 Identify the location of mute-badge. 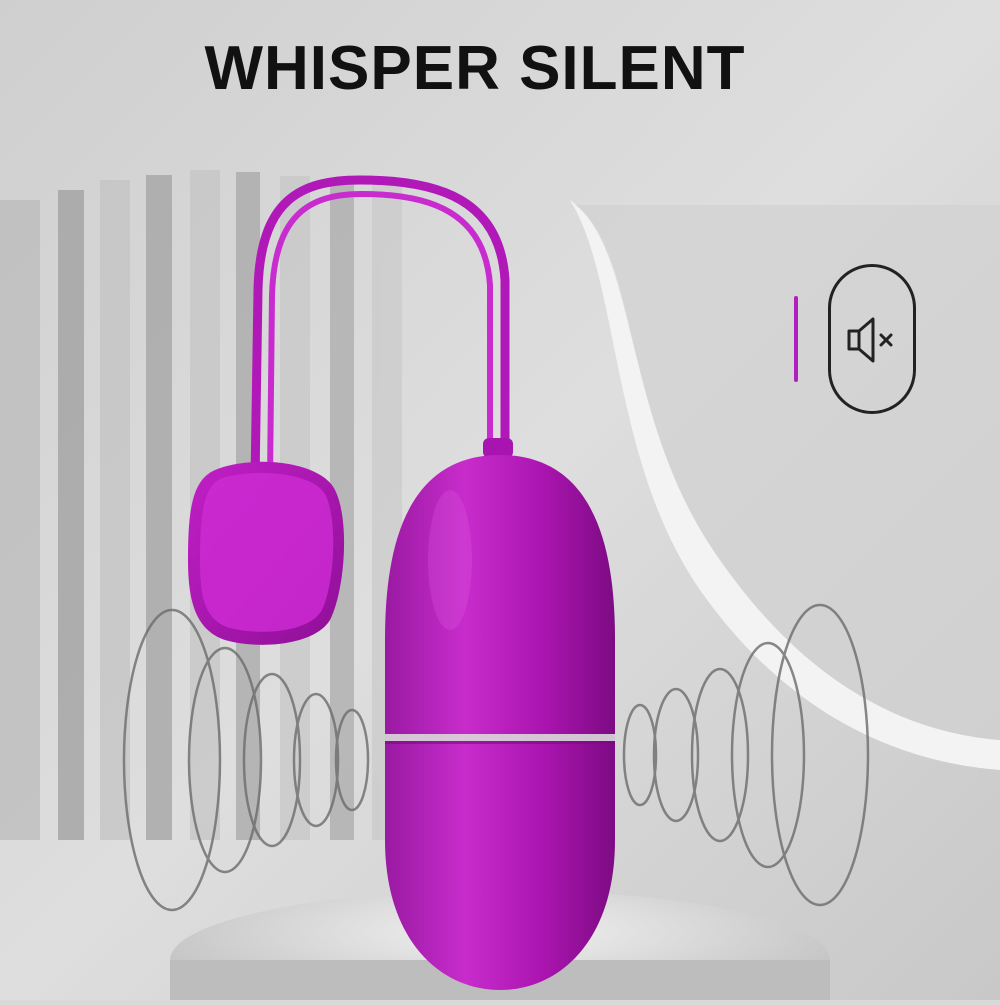
(872, 339).